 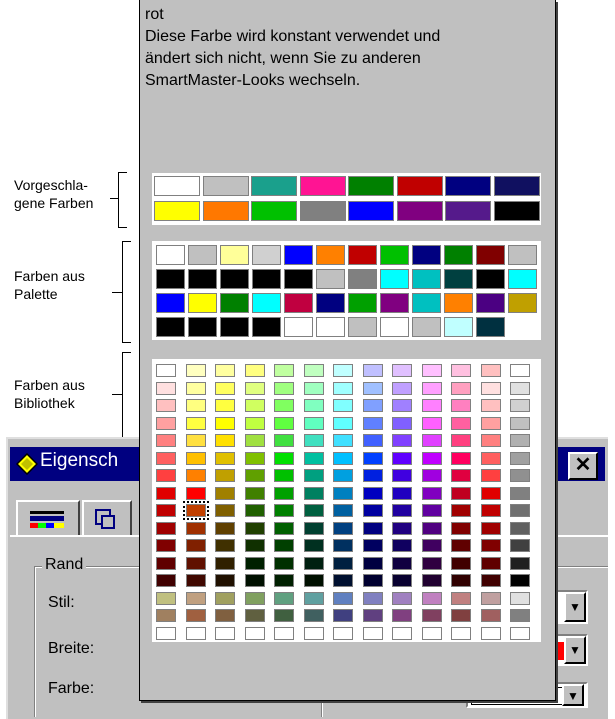 What do you see at coordinates (573, 695) in the screenshot?
I see `background-dropdown-arrow: ▼` at bounding box center [573, 695].